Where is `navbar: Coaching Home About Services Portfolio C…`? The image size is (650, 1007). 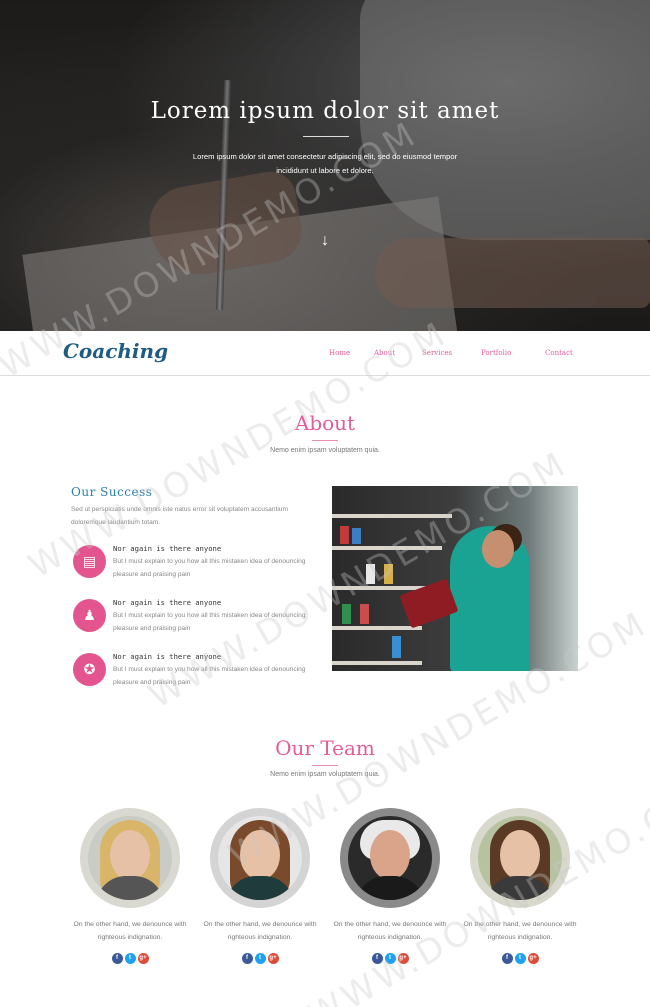
navbar: Coaching Home About Services Portfolio C… is located at coordinates (325, 353).